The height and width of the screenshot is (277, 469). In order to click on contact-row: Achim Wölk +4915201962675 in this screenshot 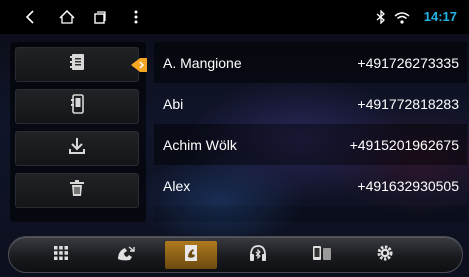, I will do `click(310, 144)`.